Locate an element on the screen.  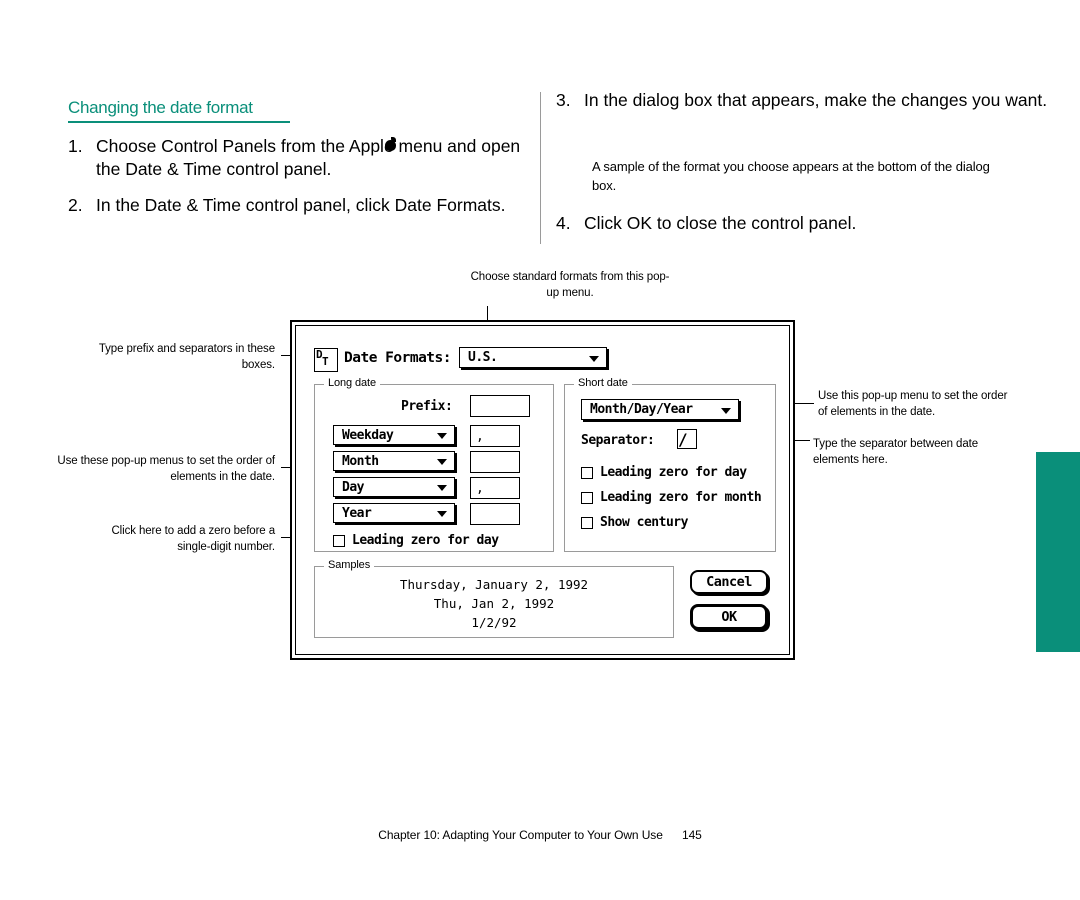
samples-group-label: Samples is located at coordinates (349, 565).